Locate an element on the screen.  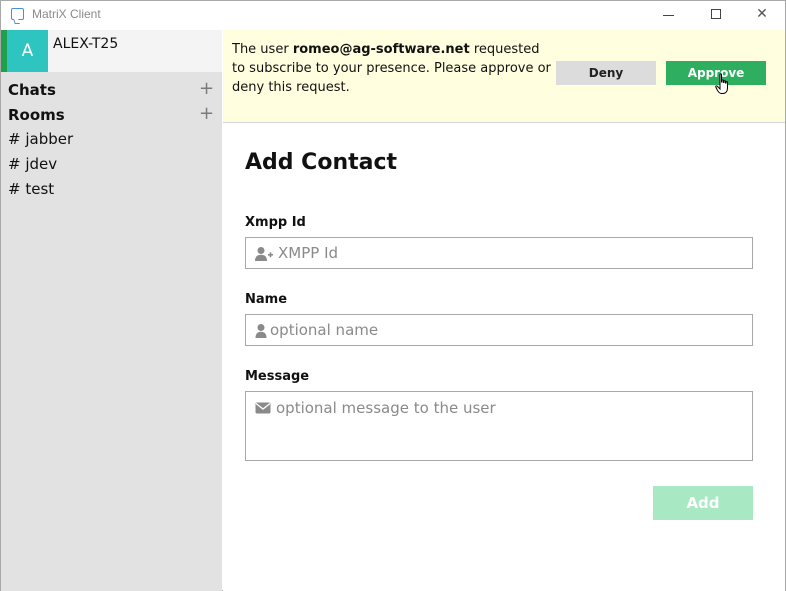
maximize-button is located at coordinates (716, 15).